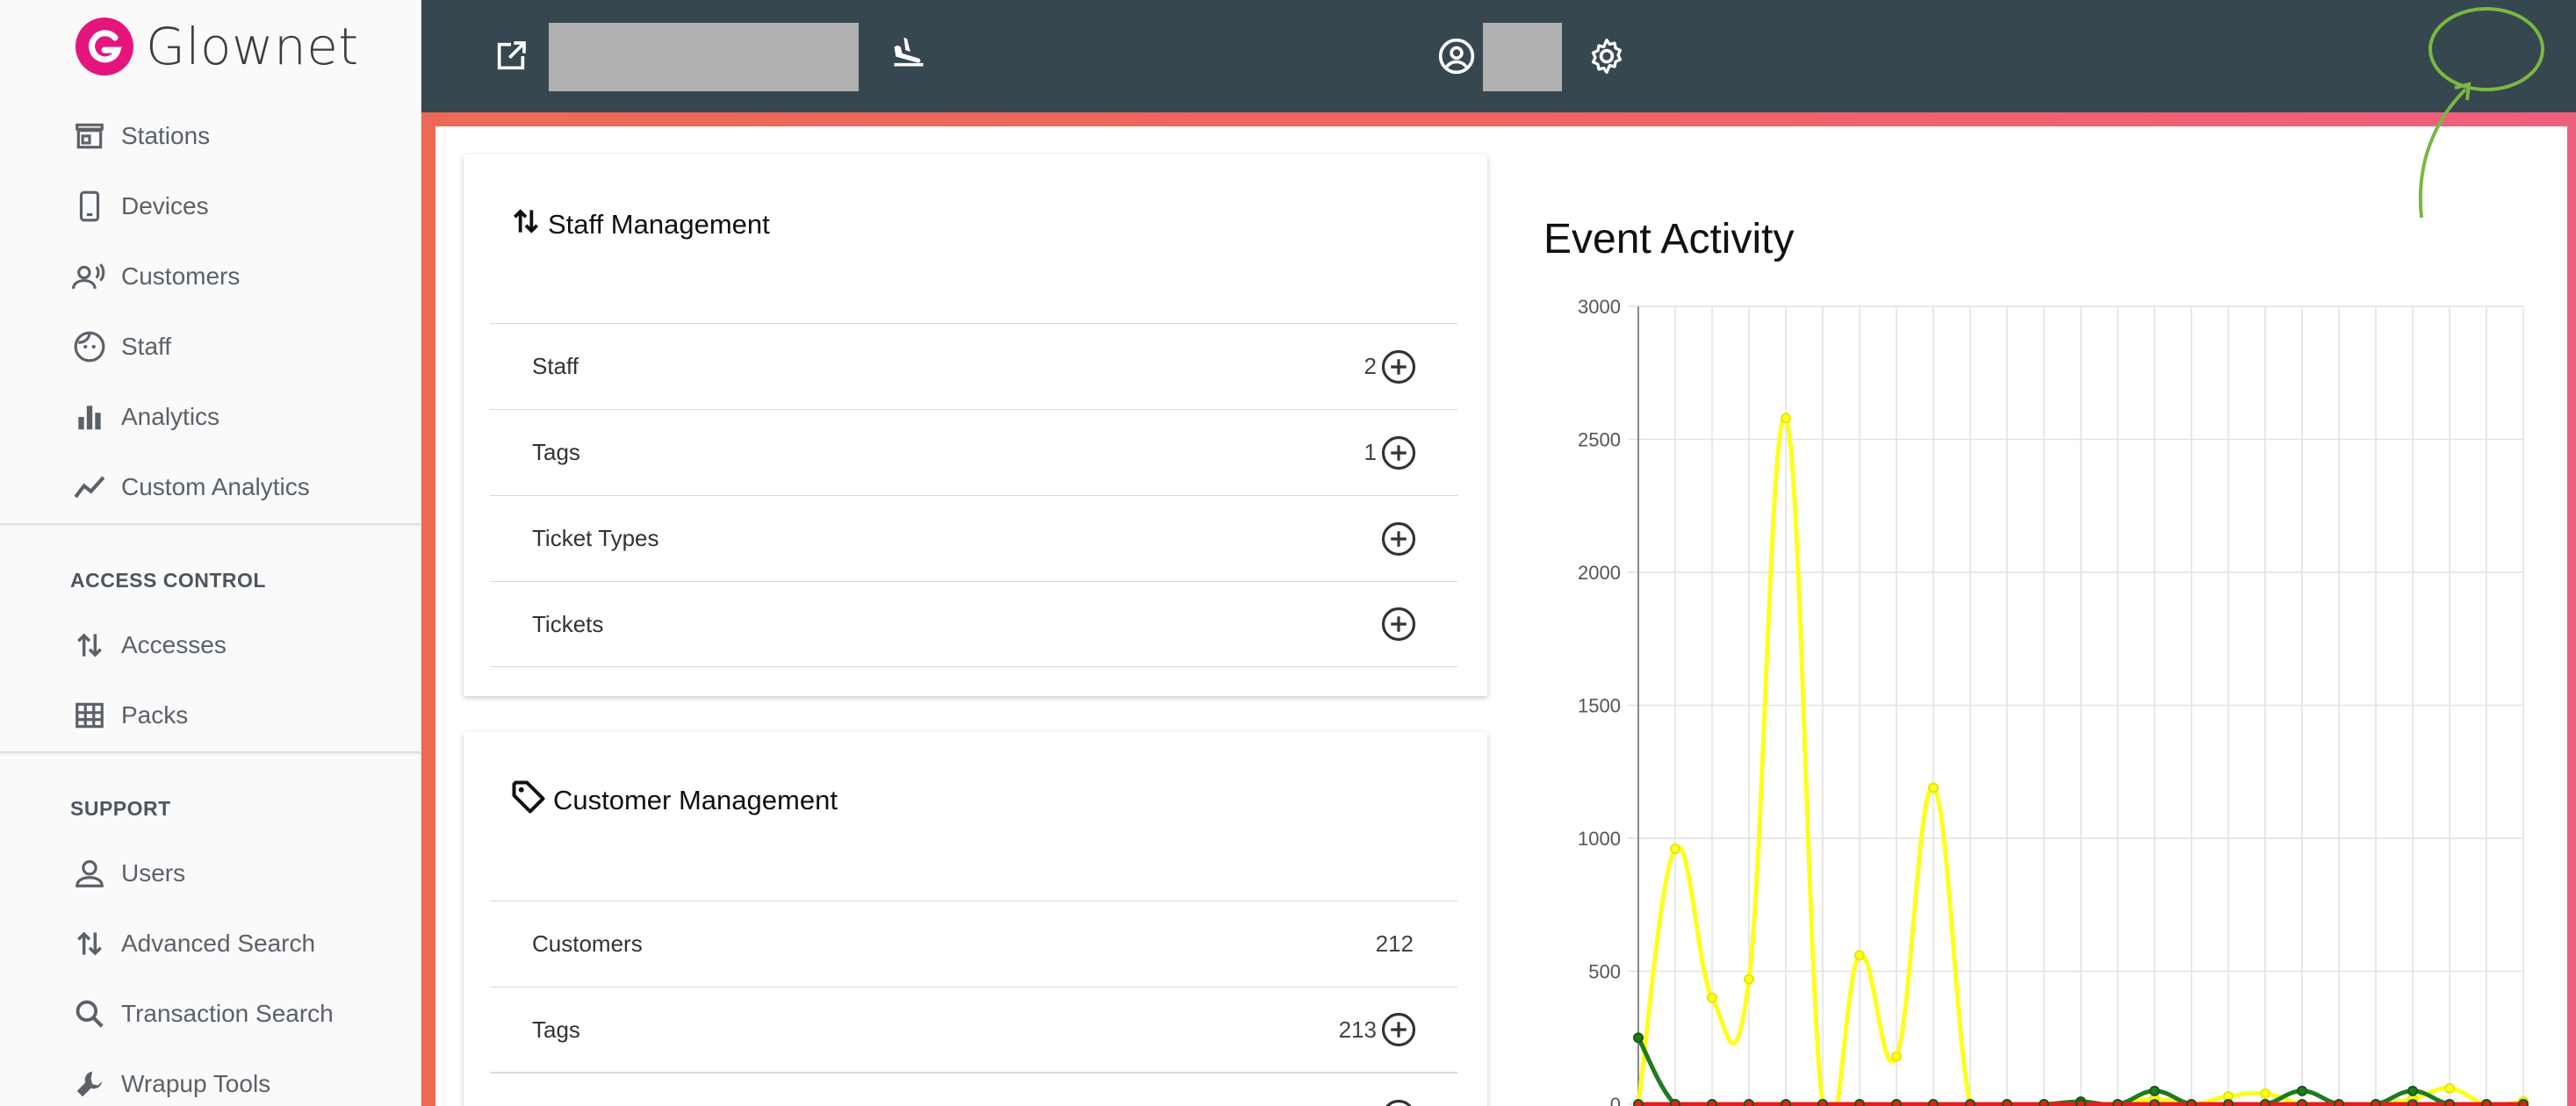 The image size is (2576, 1106). What do you see at coordinates (89, 276) in the screenshot?
I see `customer-voice-icon` at bounding box center [89, 276].